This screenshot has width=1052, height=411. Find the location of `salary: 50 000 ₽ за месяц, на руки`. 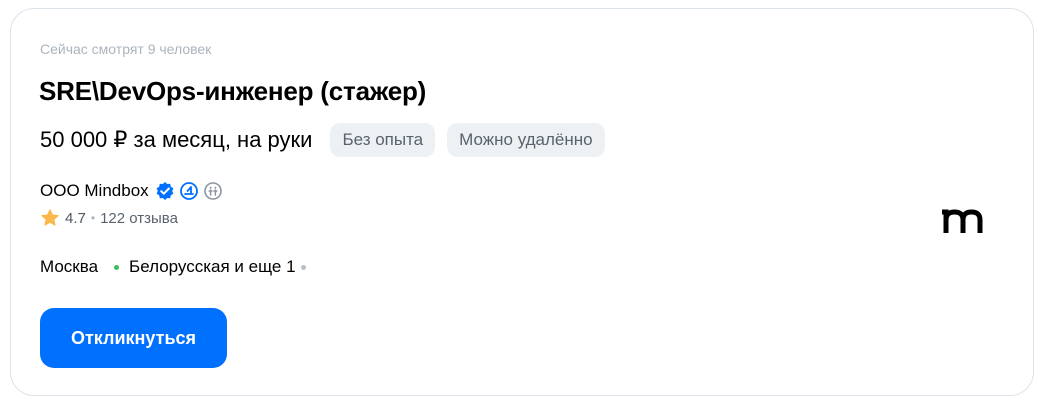

salary: 50 000 ₽ за месяц, на руки is located at coordinates (176, 139).